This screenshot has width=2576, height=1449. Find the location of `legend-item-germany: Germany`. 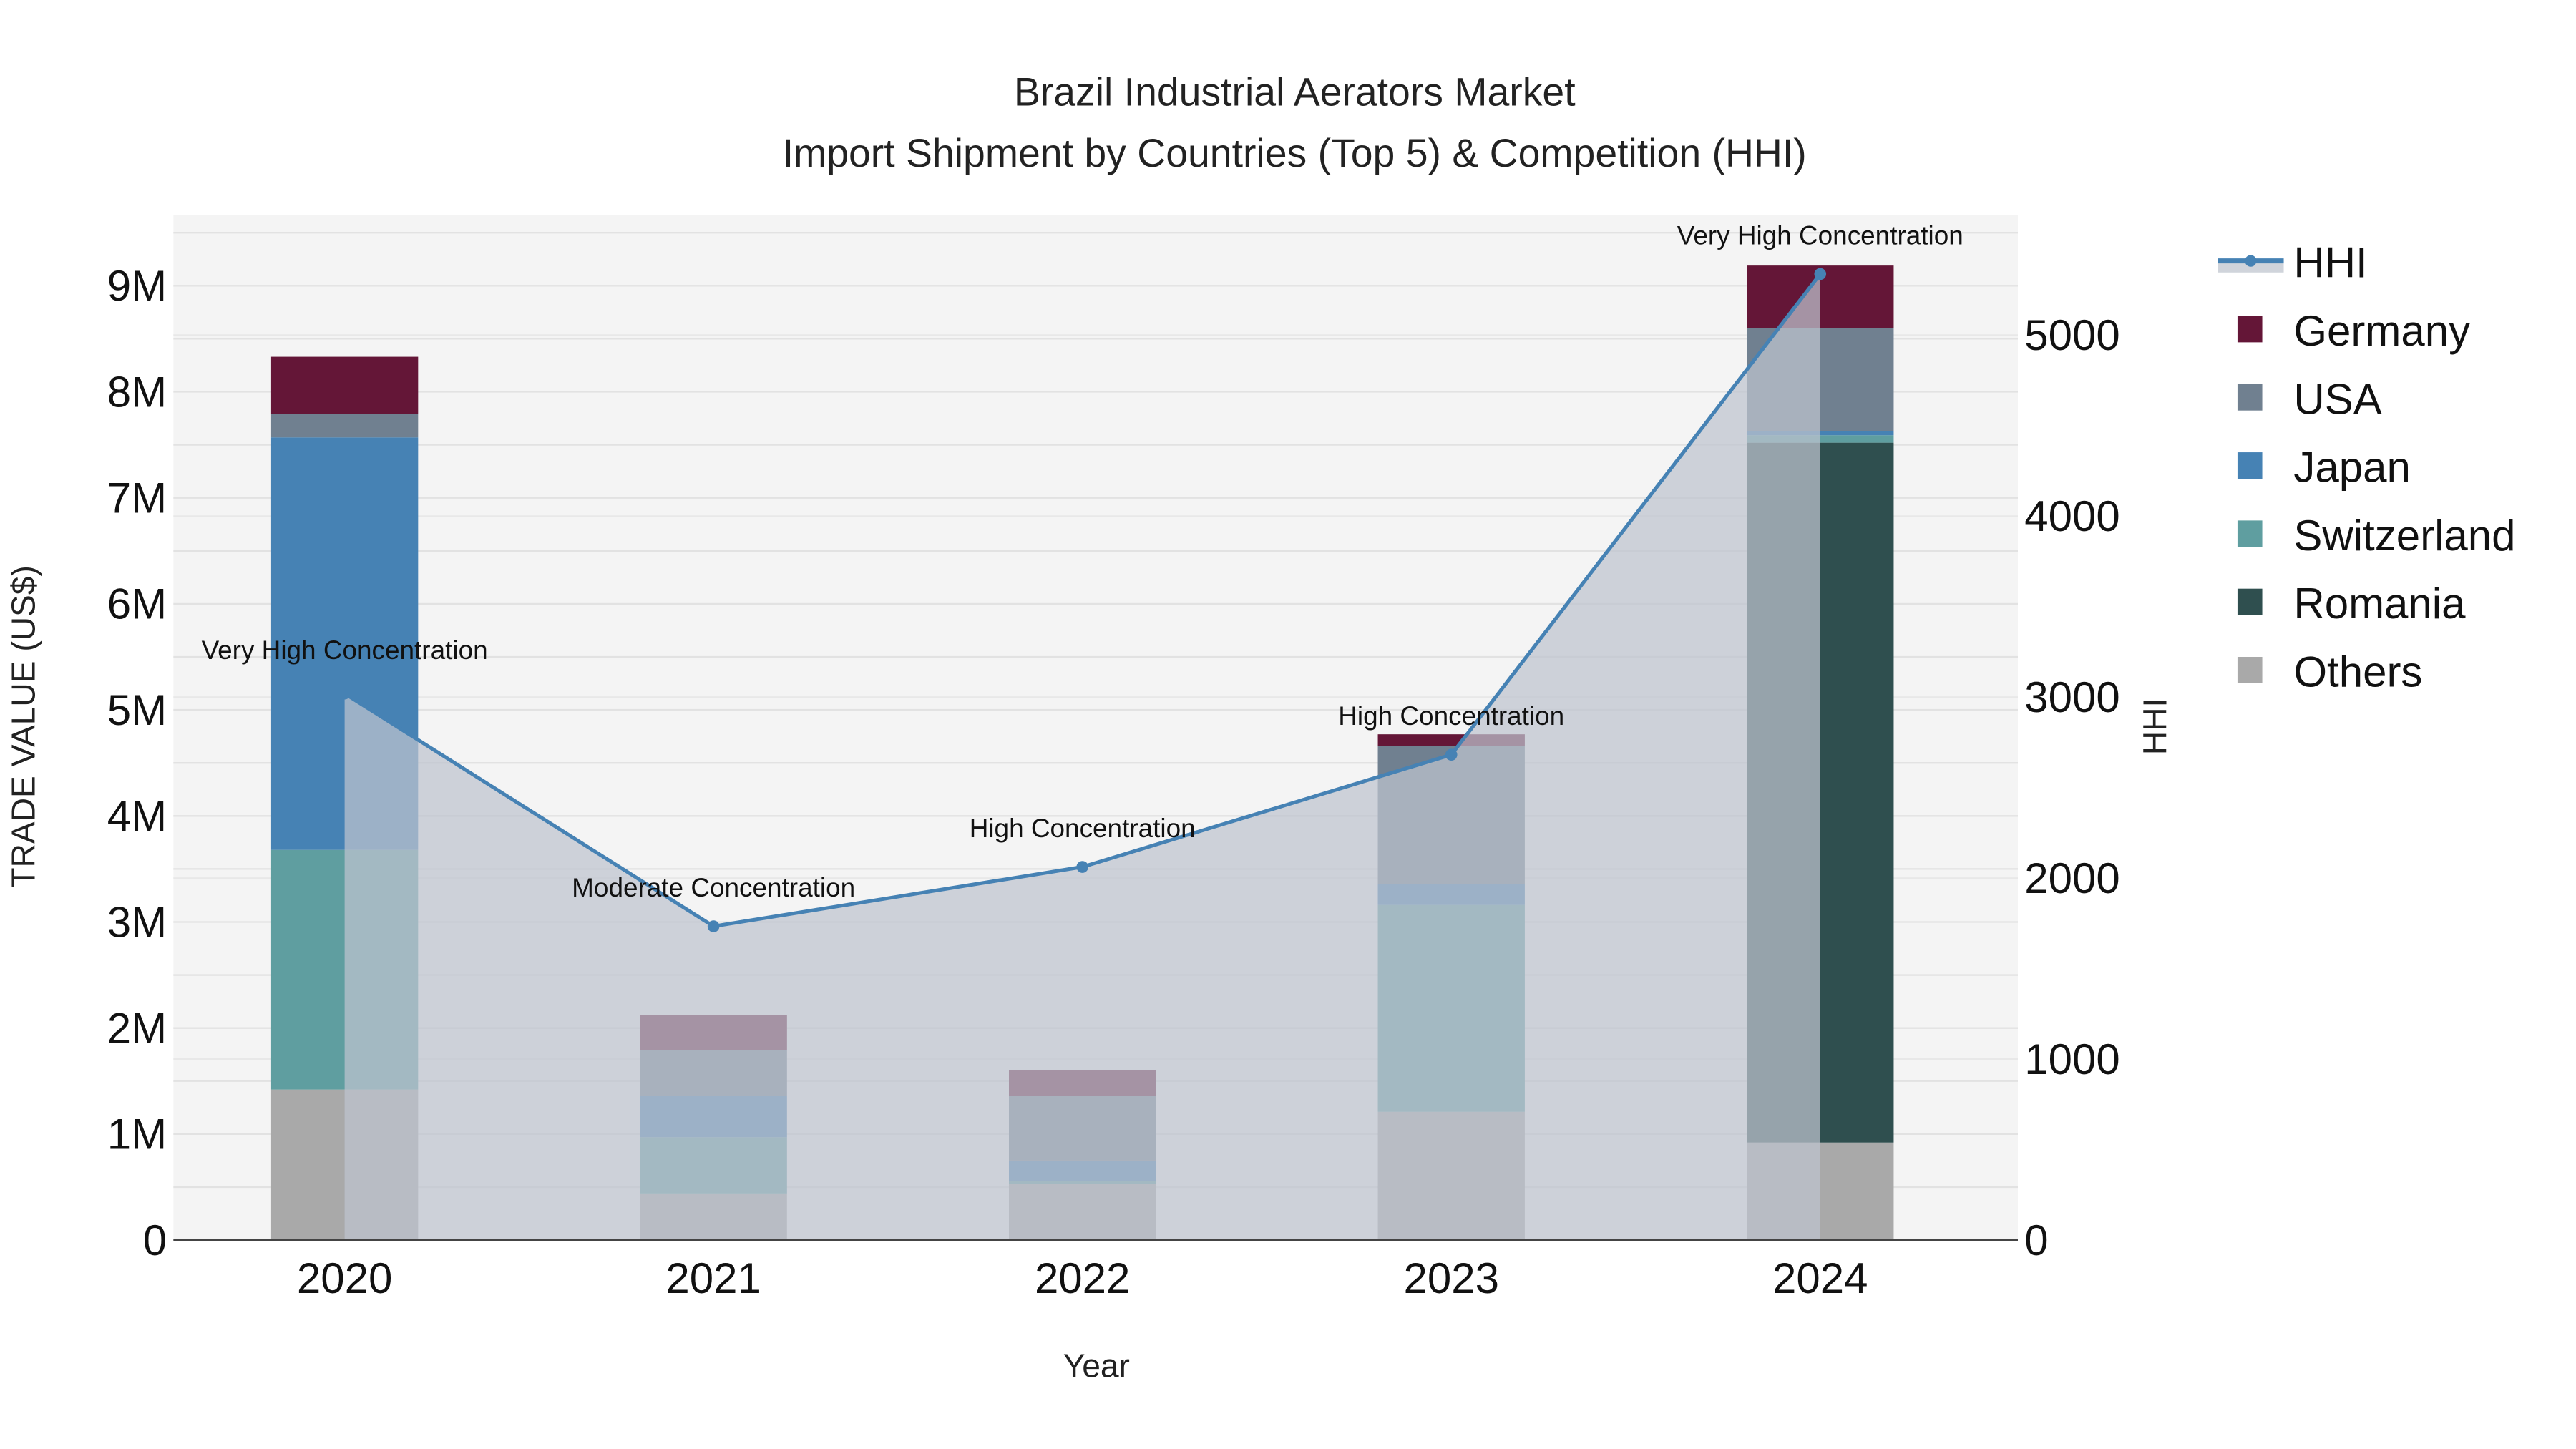

legend-item-germany: Germany is located at coordinates (2353, 331).